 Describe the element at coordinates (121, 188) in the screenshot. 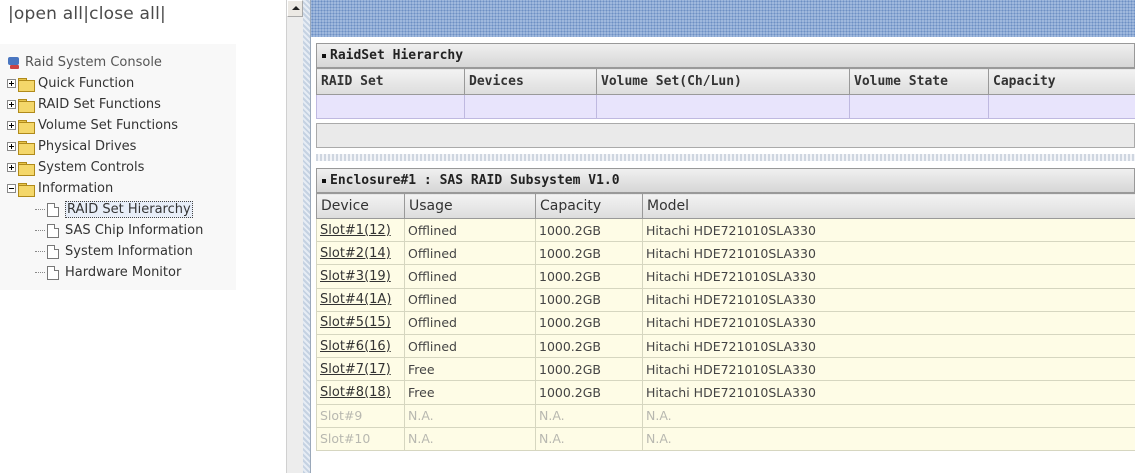

I see `tree-folder-information: Information` at that location.